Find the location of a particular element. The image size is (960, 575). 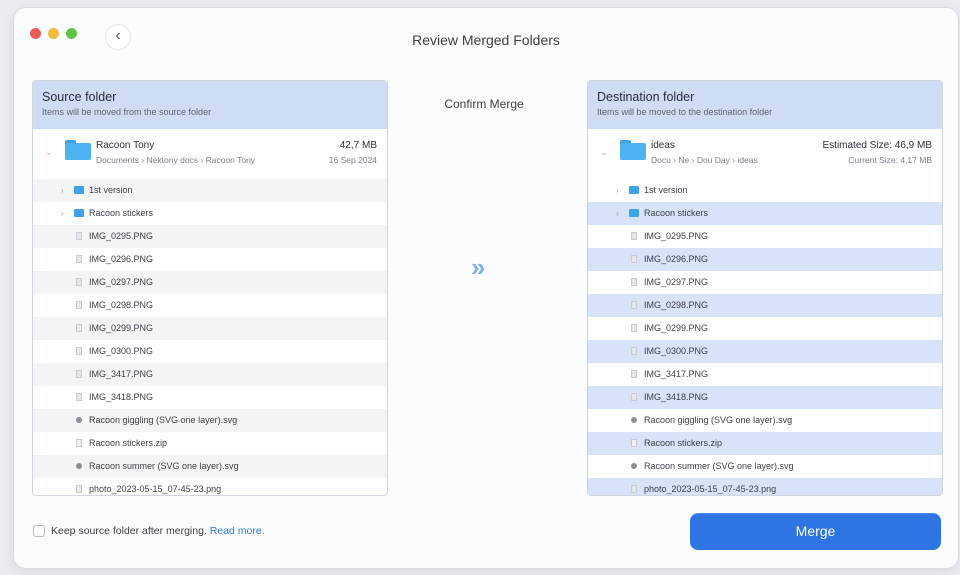

destination-estimated-size: Estimated Size: 46,9 MB is located at coordinates (877, 145).